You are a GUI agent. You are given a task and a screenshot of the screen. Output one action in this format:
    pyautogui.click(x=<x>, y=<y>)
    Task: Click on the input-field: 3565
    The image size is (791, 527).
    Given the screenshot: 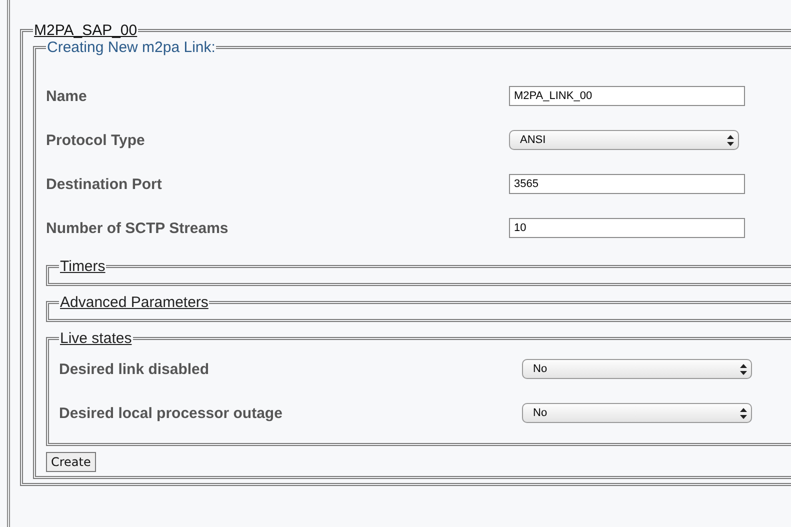 What is the action you would take?
    pyautogui.click(x=627, y=184)
    